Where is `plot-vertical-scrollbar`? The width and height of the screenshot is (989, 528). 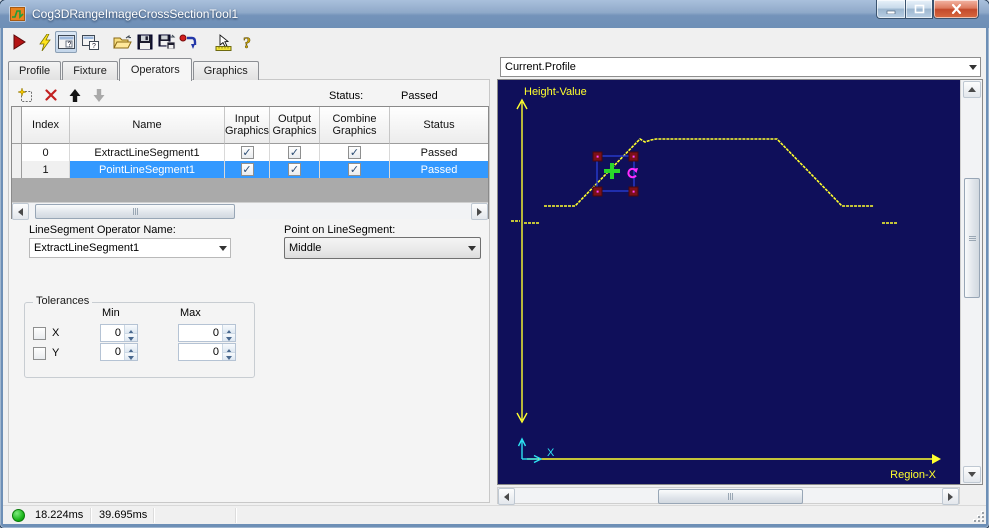
plot-vertical-scrollbar is located at coordinates (971, 282).